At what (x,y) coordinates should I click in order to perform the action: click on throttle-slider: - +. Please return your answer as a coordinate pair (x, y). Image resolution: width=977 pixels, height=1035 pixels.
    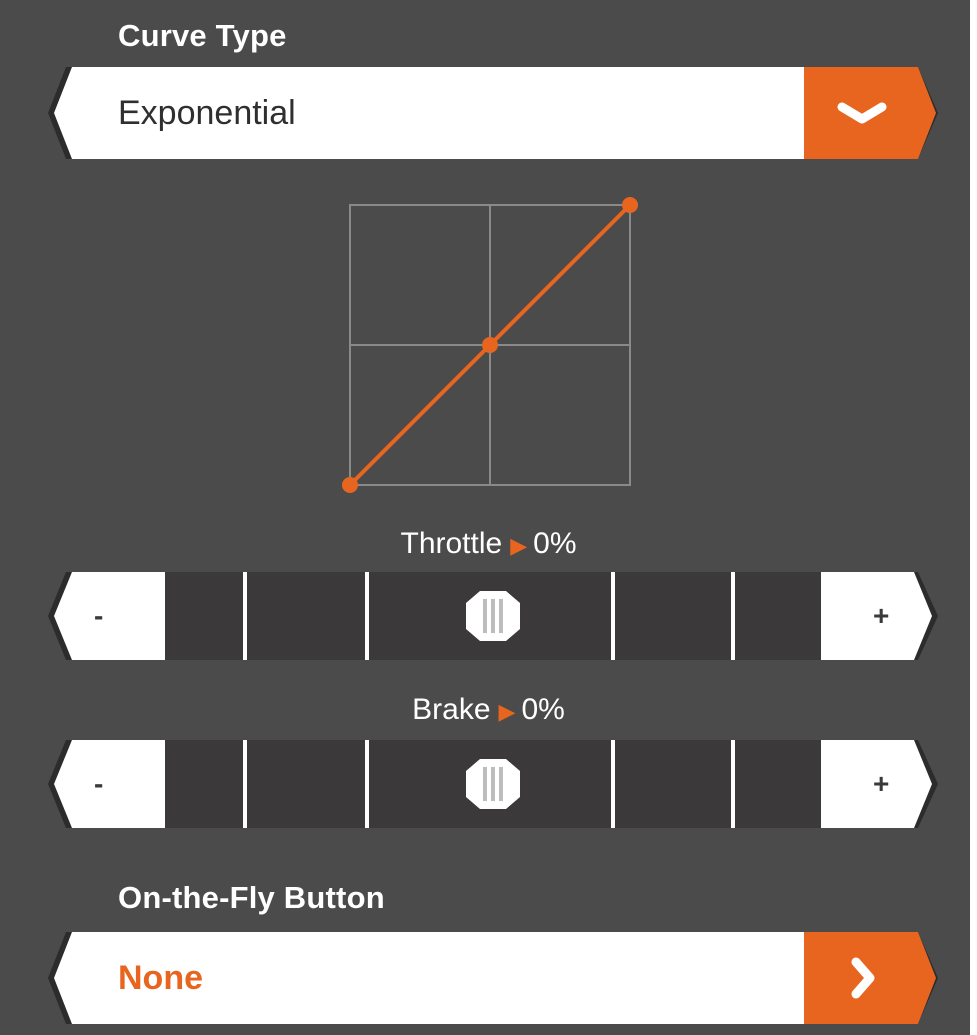
    Looking at the image, I should click on (493, 616).